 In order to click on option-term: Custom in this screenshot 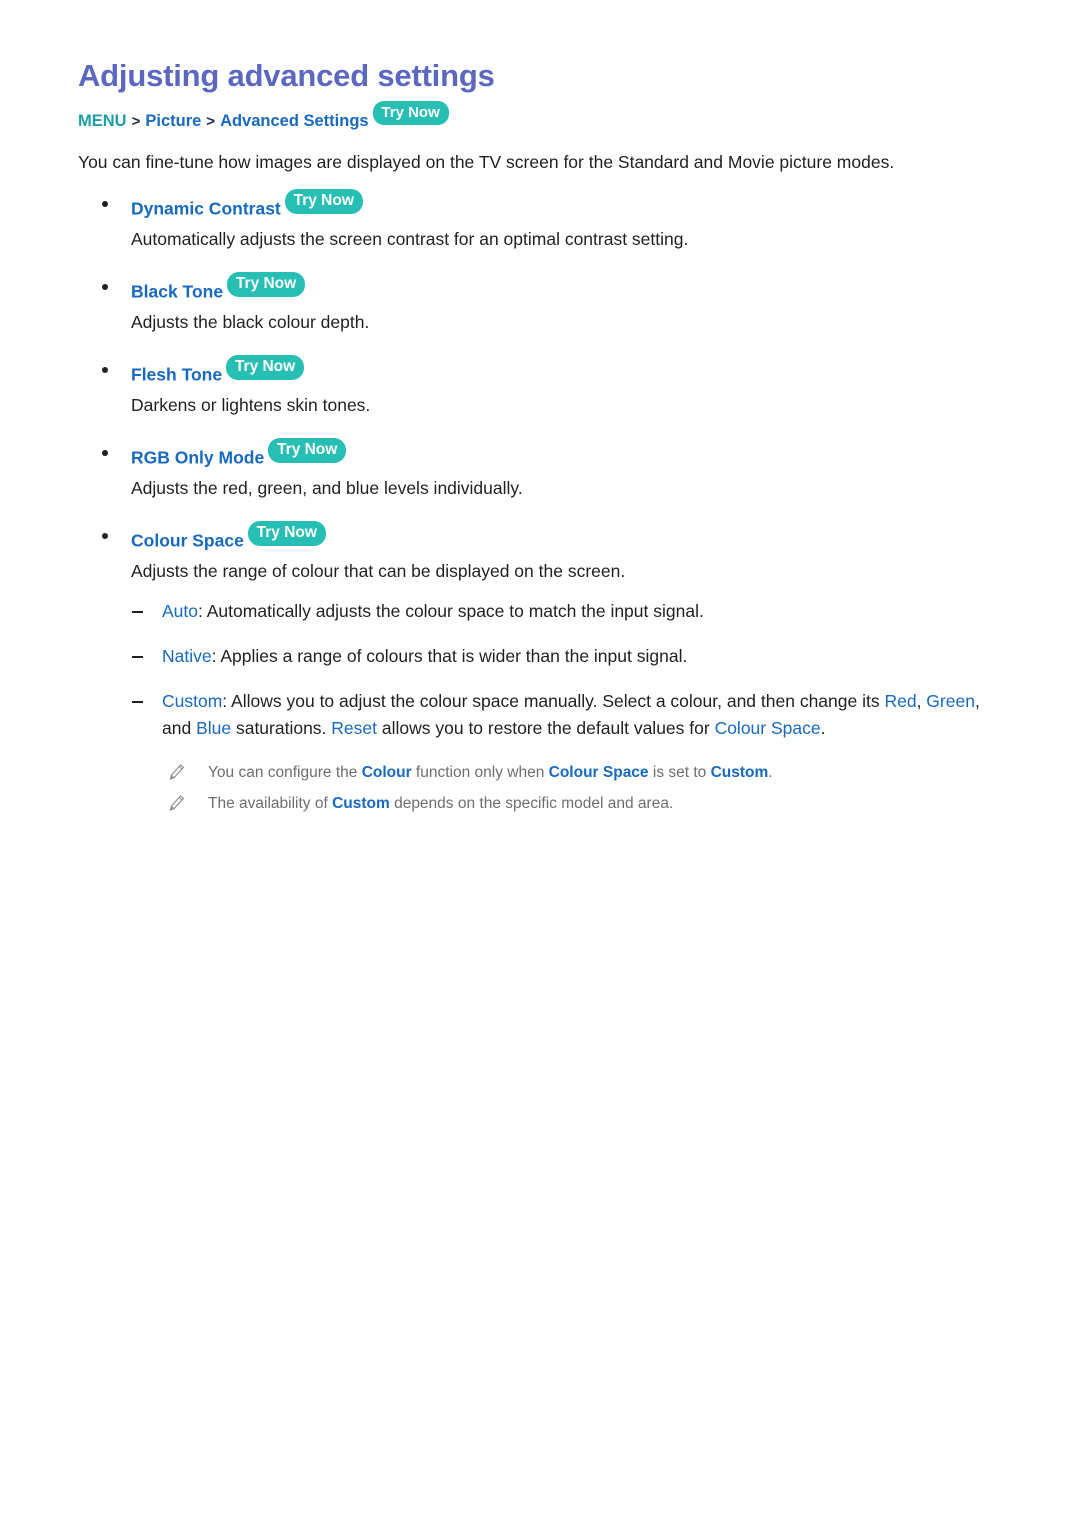, I will do `click(192, 701)`.